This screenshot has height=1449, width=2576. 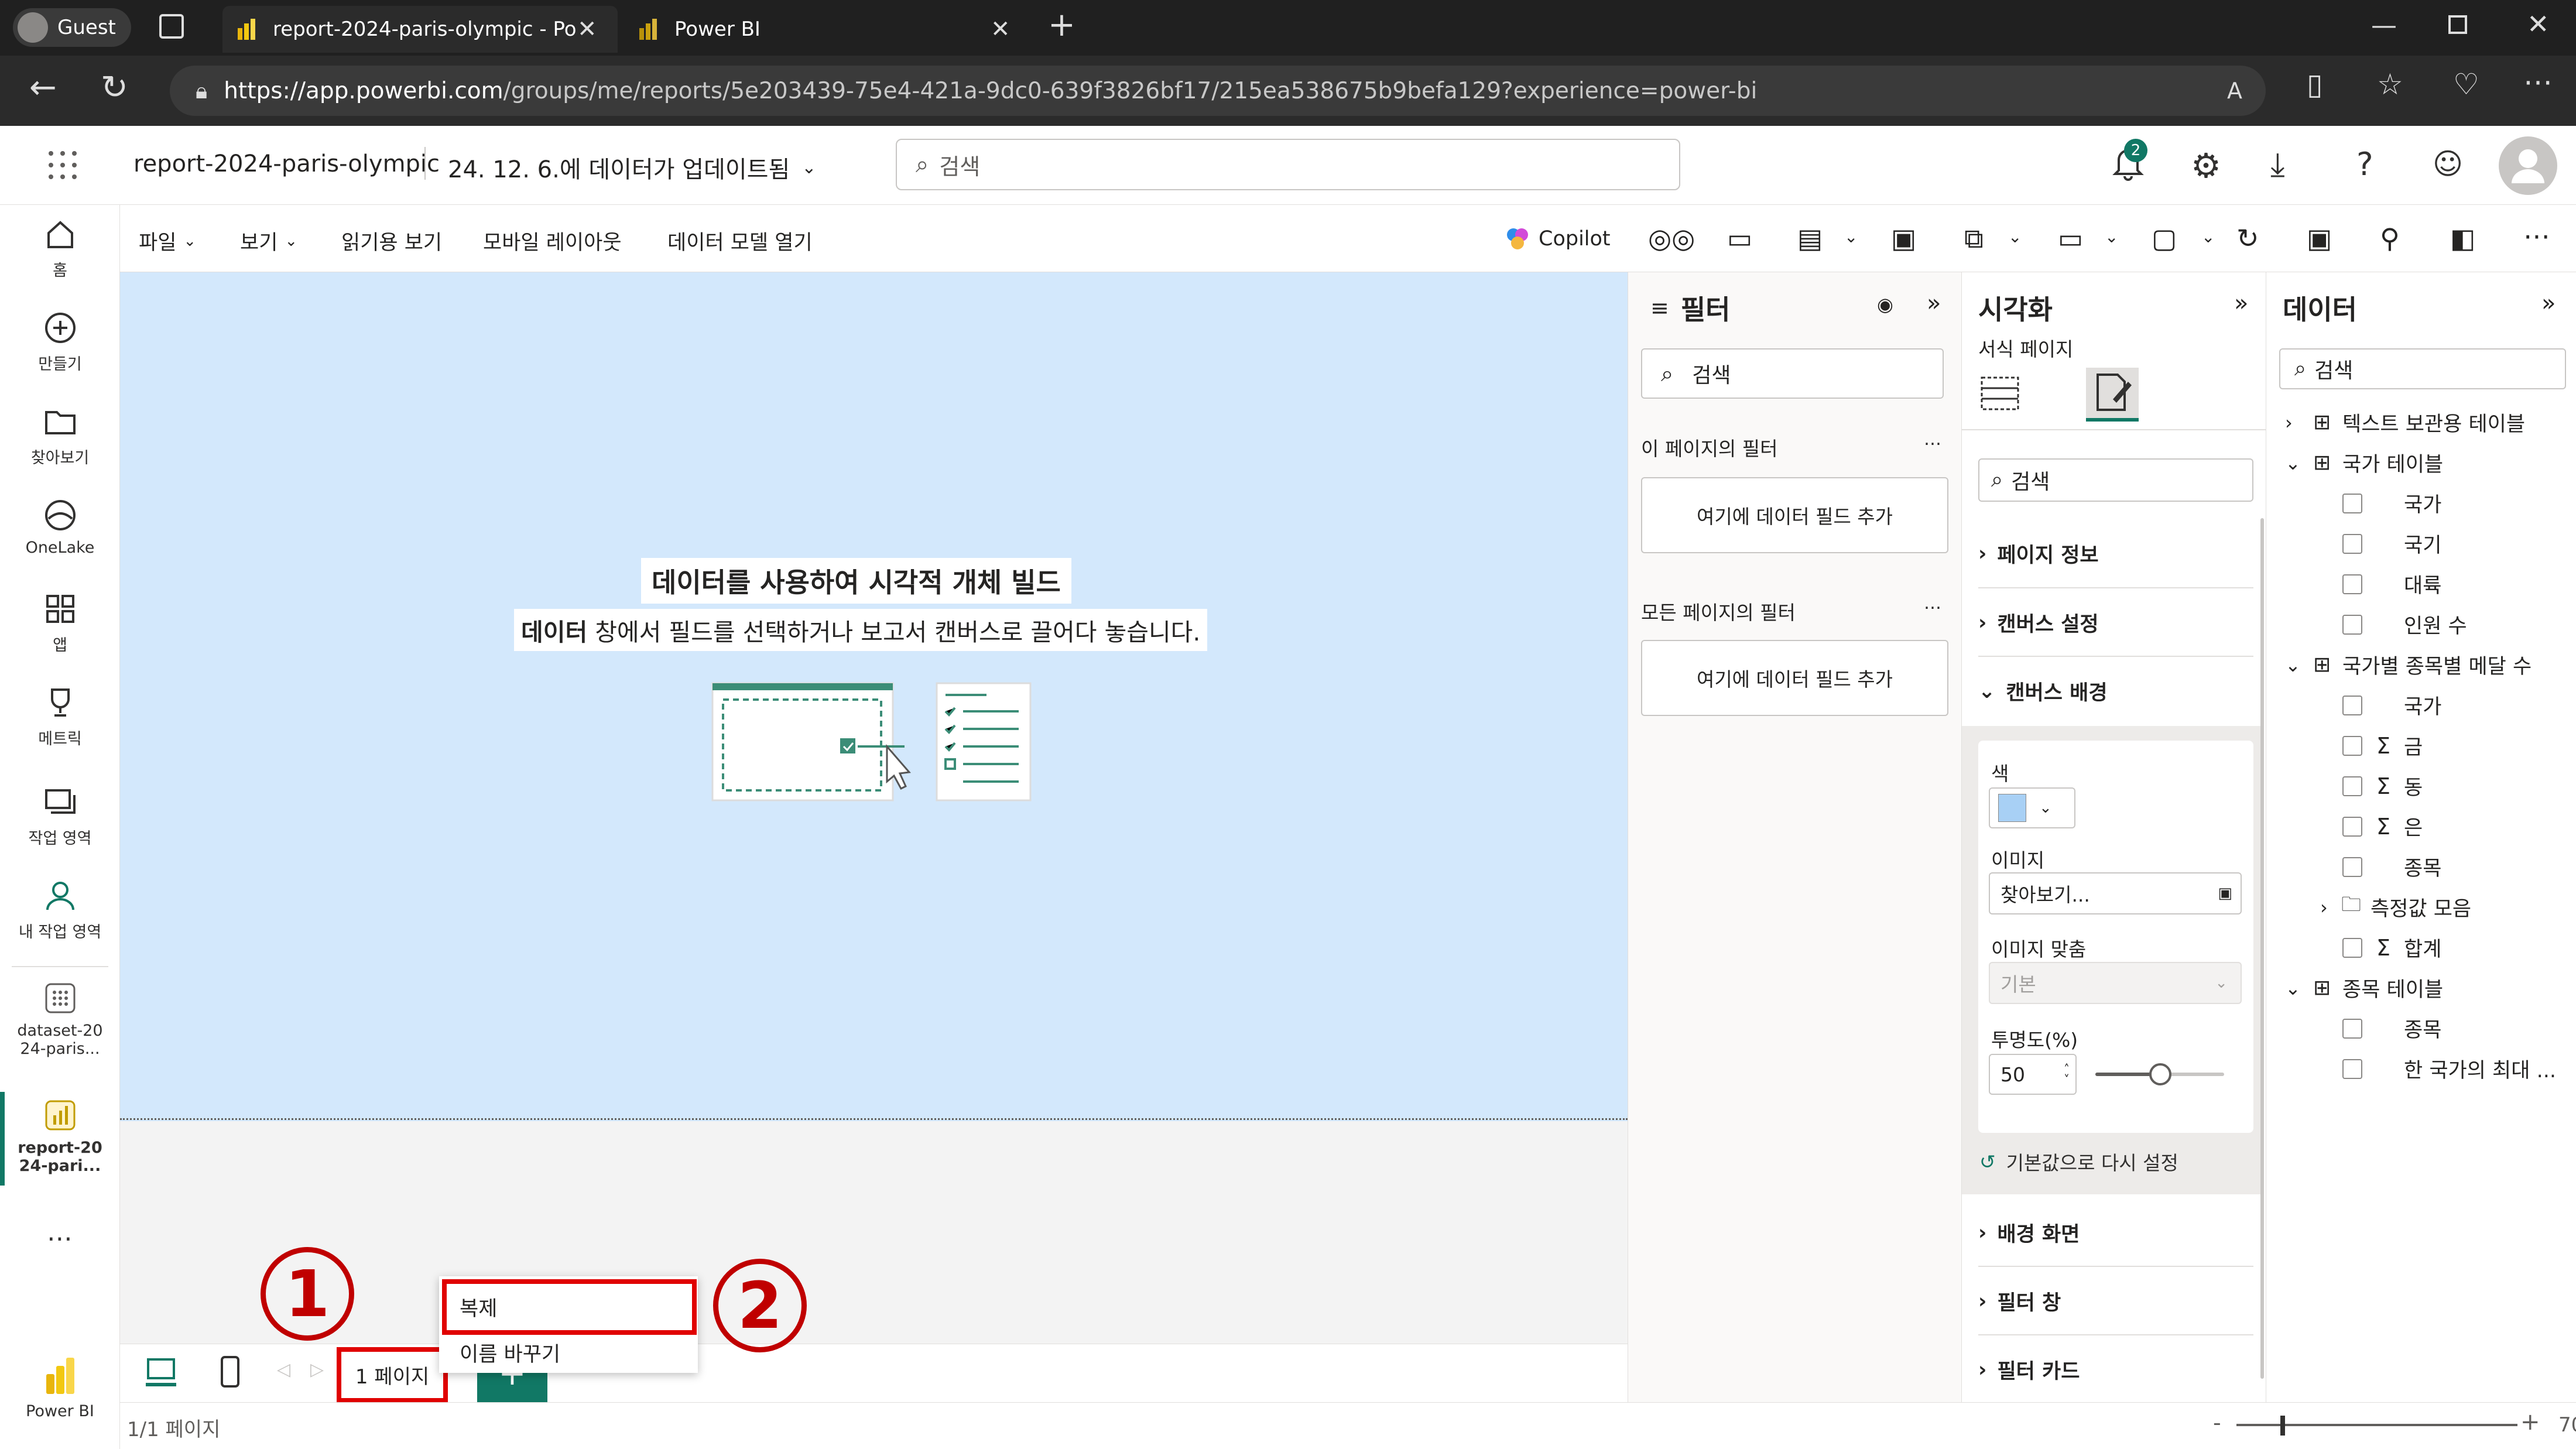 What do you see at coordinates (60, 623) in the screenshot?
I see `rail-item-apps: 앱` at bounding box center [60, 623].